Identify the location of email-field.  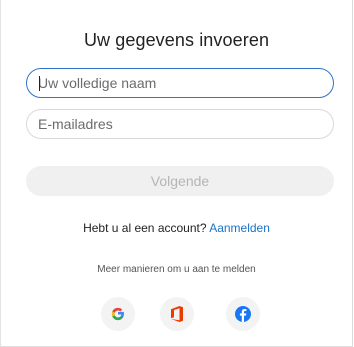
(180, 124).